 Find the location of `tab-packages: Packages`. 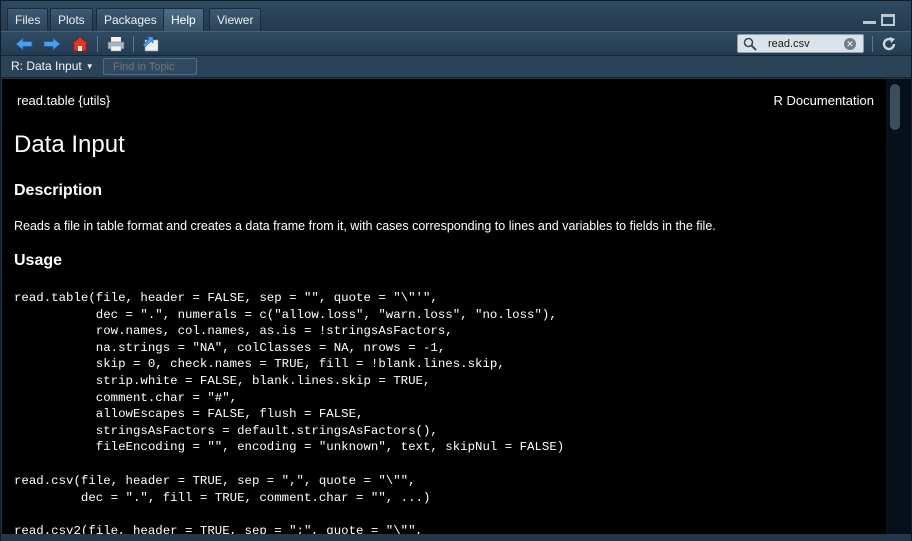

tab-packages: Packages is located at coordinates (130, 19).